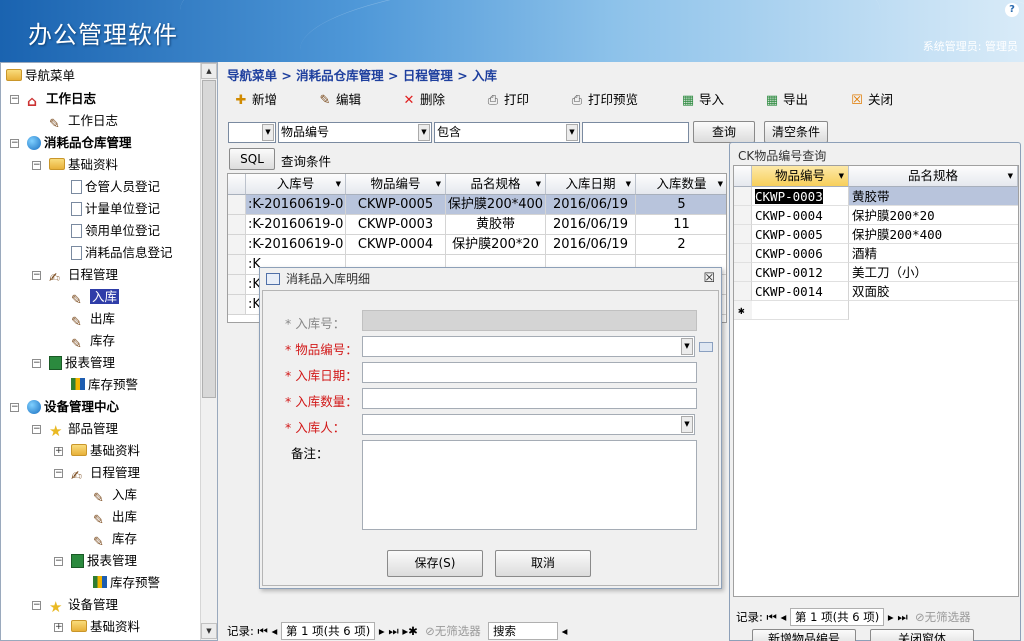 The height and width of the screenshot is (641, 1024). I want to click on scroll-thumb, so click(209, 239).